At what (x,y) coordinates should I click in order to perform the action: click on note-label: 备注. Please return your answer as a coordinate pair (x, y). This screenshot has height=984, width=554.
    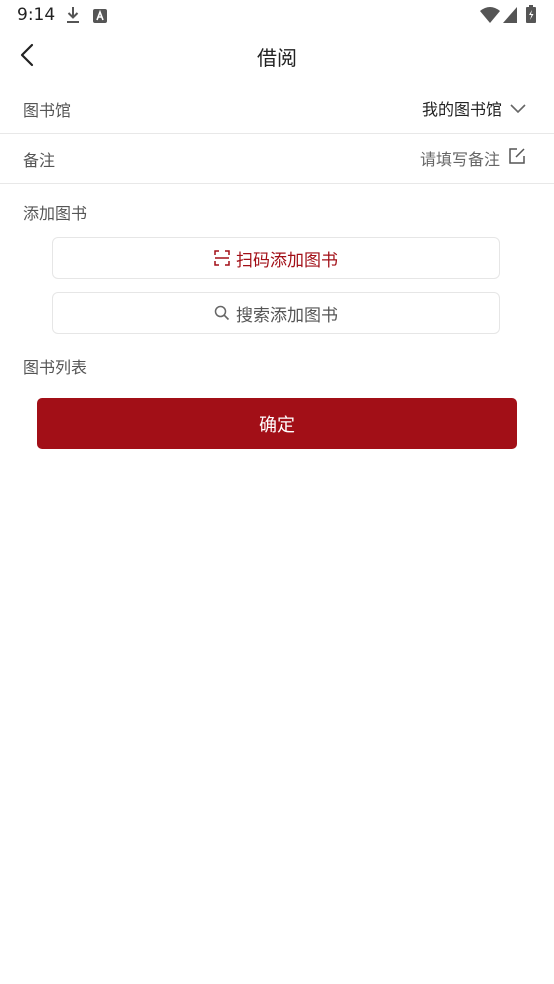
    Looking at the image, I should click on (39, 160).